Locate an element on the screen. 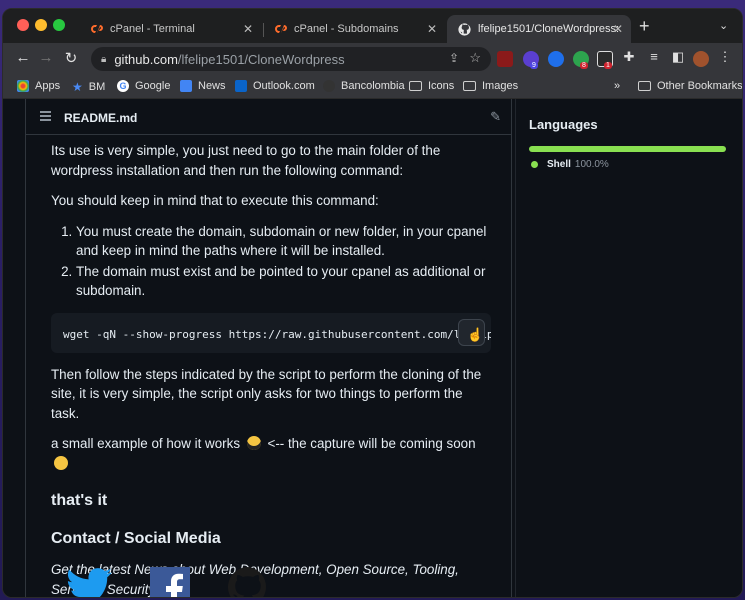  extensions-puzzle-icon: ✚ is located at coordinates (629, 57).